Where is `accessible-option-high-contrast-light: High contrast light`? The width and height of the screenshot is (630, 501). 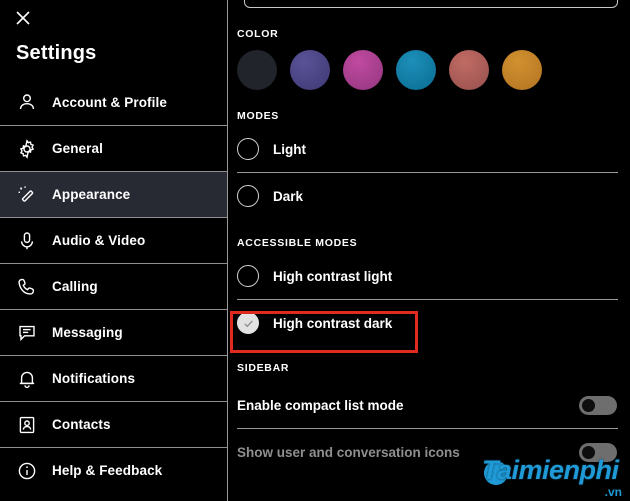
accessible-option-high-contrast-light: High contrast light is located at coordinates (429, 276).